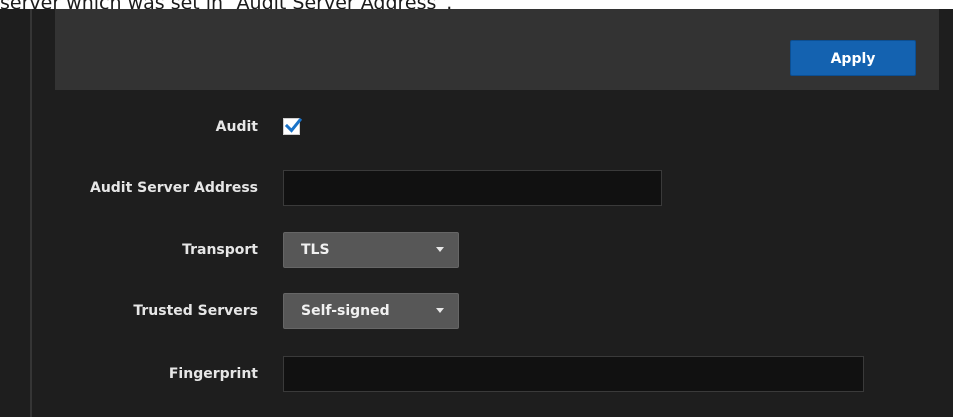 The image size is (953, 417). I want to click on fingerprint-input, so click(573, 374).